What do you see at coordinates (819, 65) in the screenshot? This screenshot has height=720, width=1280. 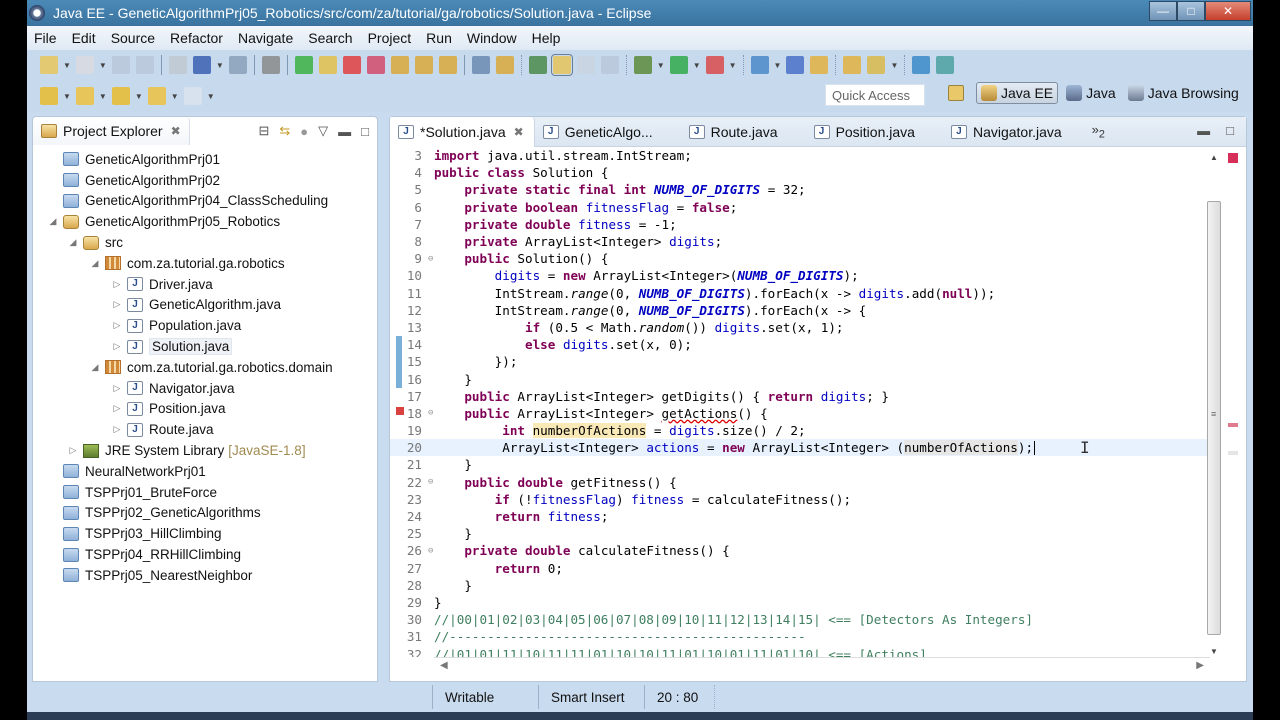 I see `open-project-icon` at bounding box center [819, 65].